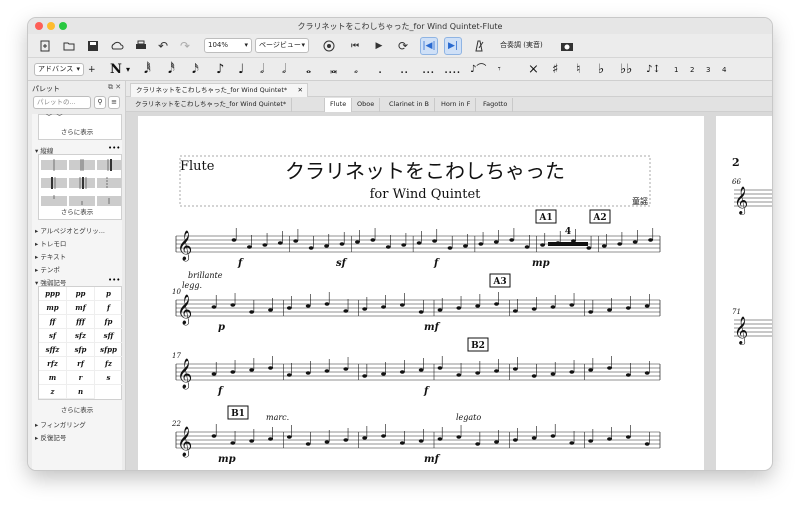  Describe the element at coordinates (53, 322) in the screenshot. I see `dynamic-cell: ff` at that location.